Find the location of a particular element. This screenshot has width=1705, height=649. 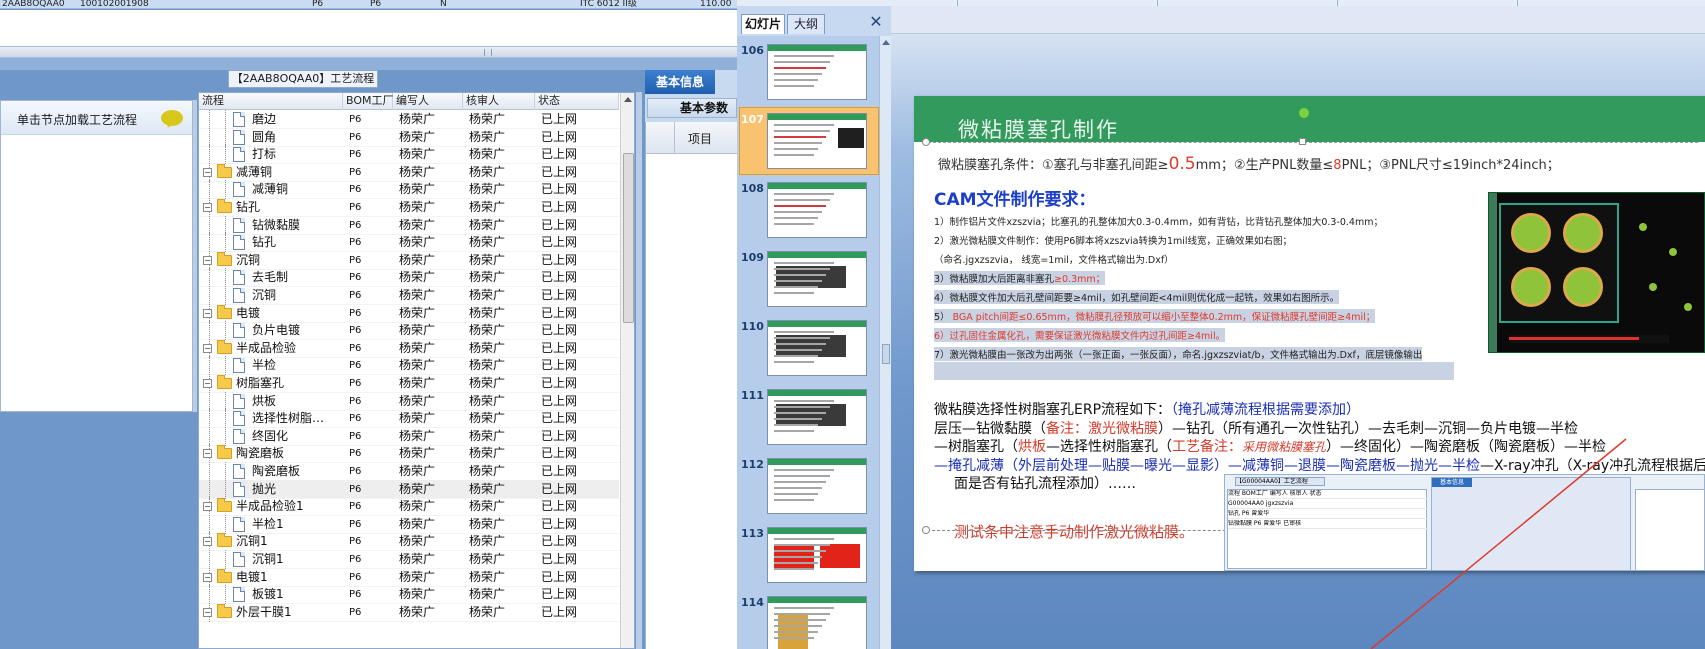

tree-item-row: 磨边 P6 杨荣广 杨荣广 已上网 is located at coordinates (409, 119).